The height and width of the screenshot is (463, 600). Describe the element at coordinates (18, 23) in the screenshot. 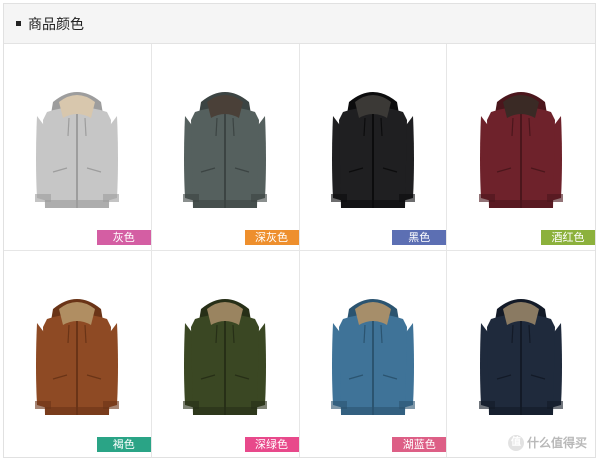

I see `bullet-icon` at that location.